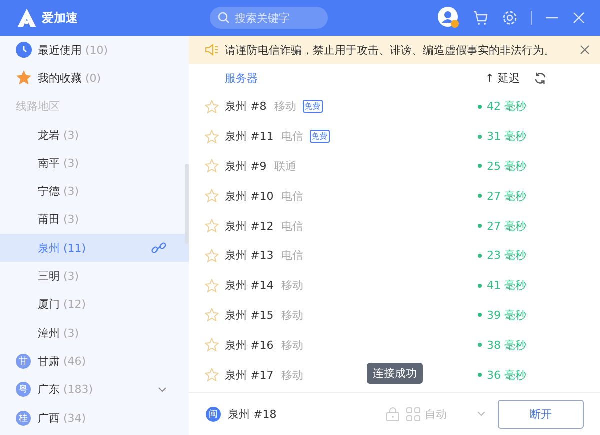 The image size is (600, 435). What do you see at coordinates (506, 345) in the screenshot?
I see `latency-value: 38 毫秒` at bounding box center [506, 345].